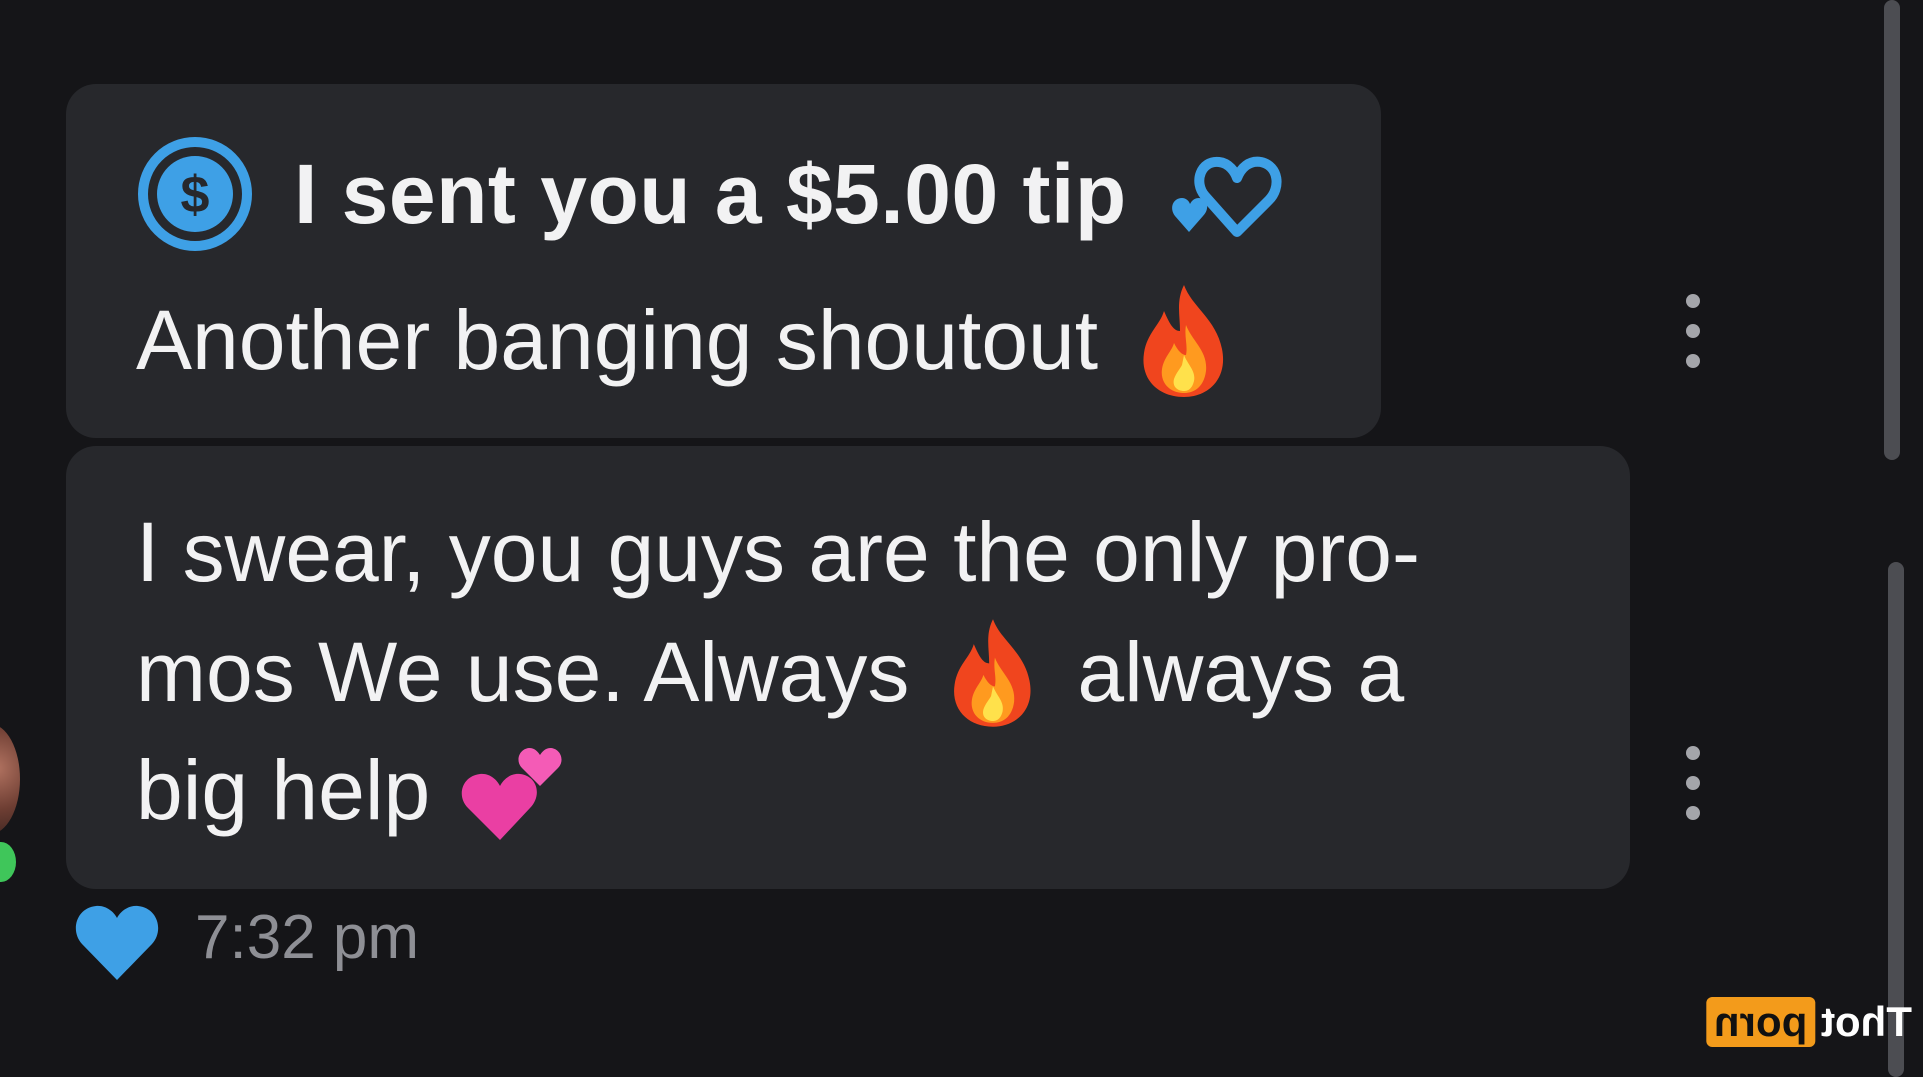 This screenshot has height=1077, width=1923. What do you see at coordinates (617, 339) in the screenshot?
I see `message-text: Another banging shoutout` at bounding box center [617, 339].